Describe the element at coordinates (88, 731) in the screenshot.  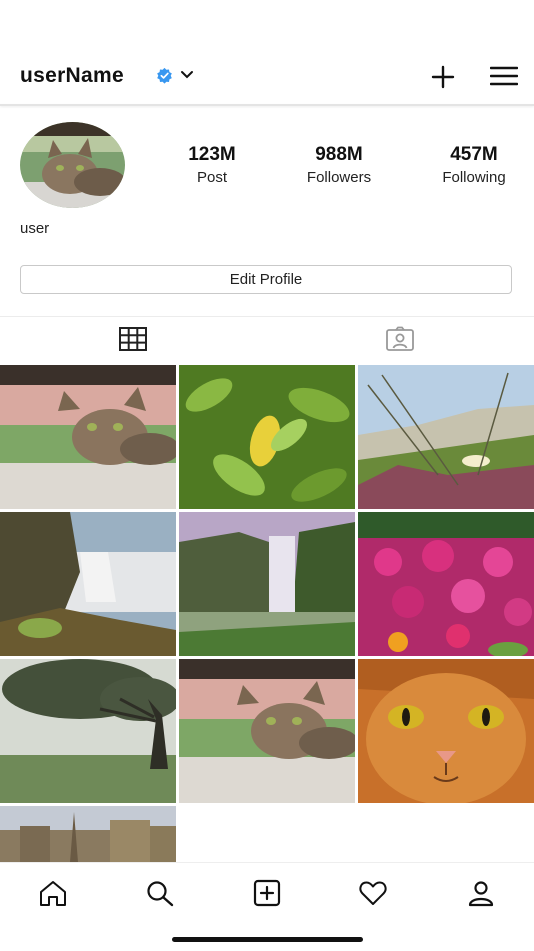
I see `post-tile-foggy-tree` at that location.